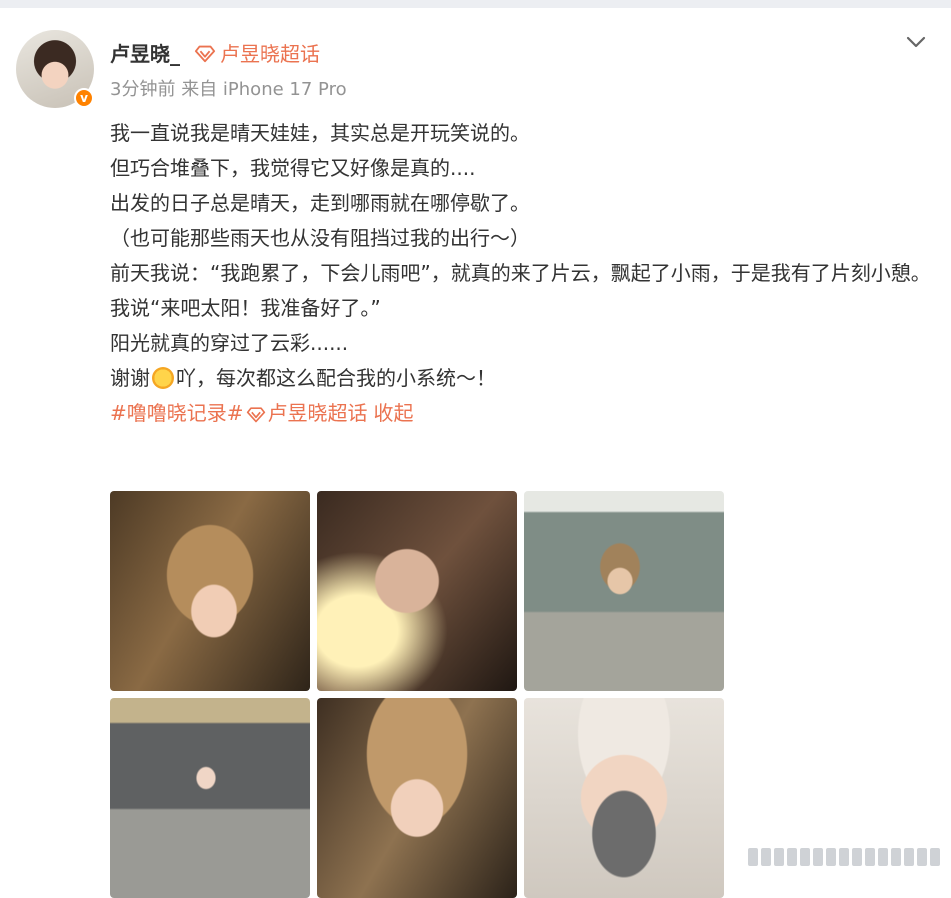 Image resolution: width=951 pixels, height=898 pixels. I want to click on sun-emoji-icon, so click(163, 378).